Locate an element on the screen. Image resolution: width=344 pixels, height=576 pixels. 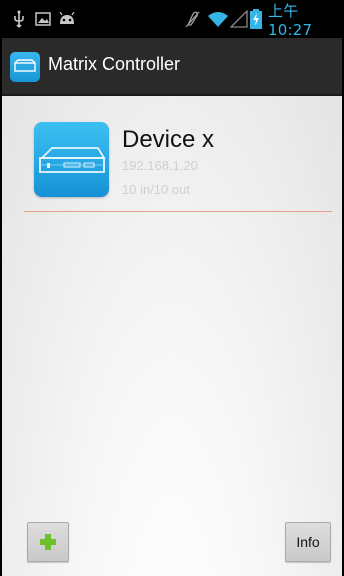
list-divider is located at coordinates (178, 211).